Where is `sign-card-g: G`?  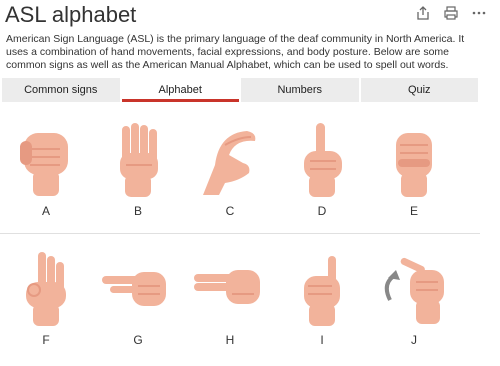
sign-card-g: G is located at coordinates (138, 299).